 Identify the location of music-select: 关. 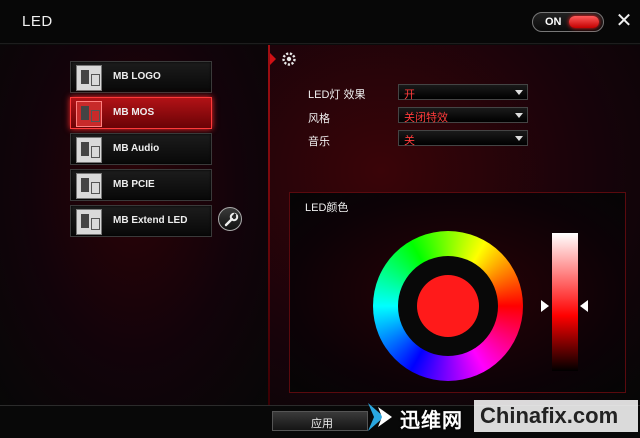
(463, 138).